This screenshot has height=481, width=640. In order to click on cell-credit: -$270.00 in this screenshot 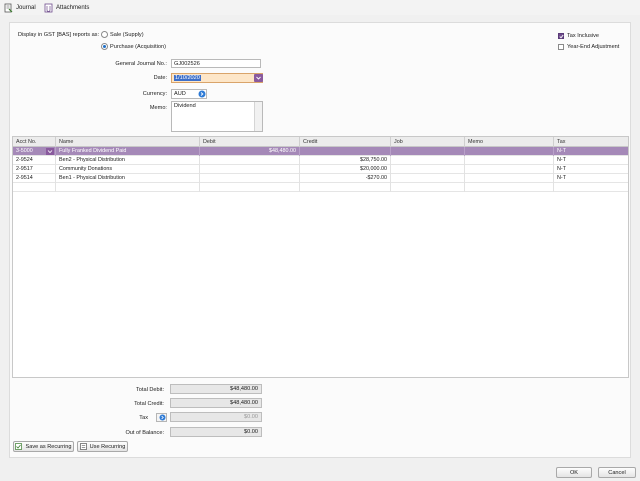, I will do `click(345, 178)`.